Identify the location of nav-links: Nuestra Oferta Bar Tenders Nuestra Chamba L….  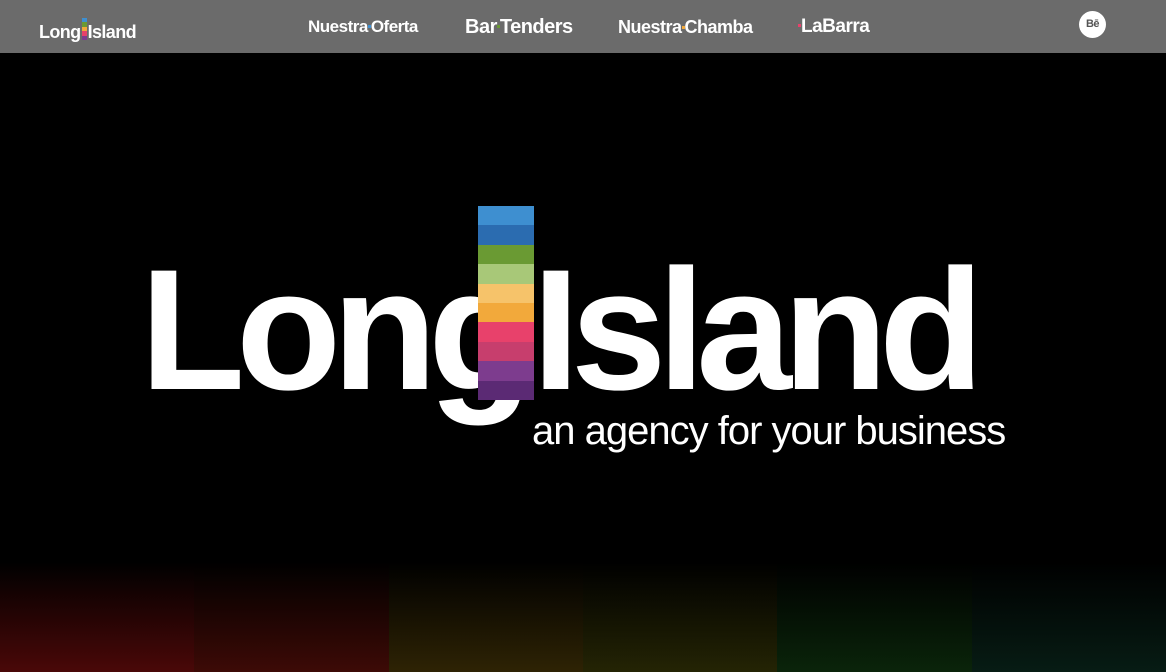
(583, 27).